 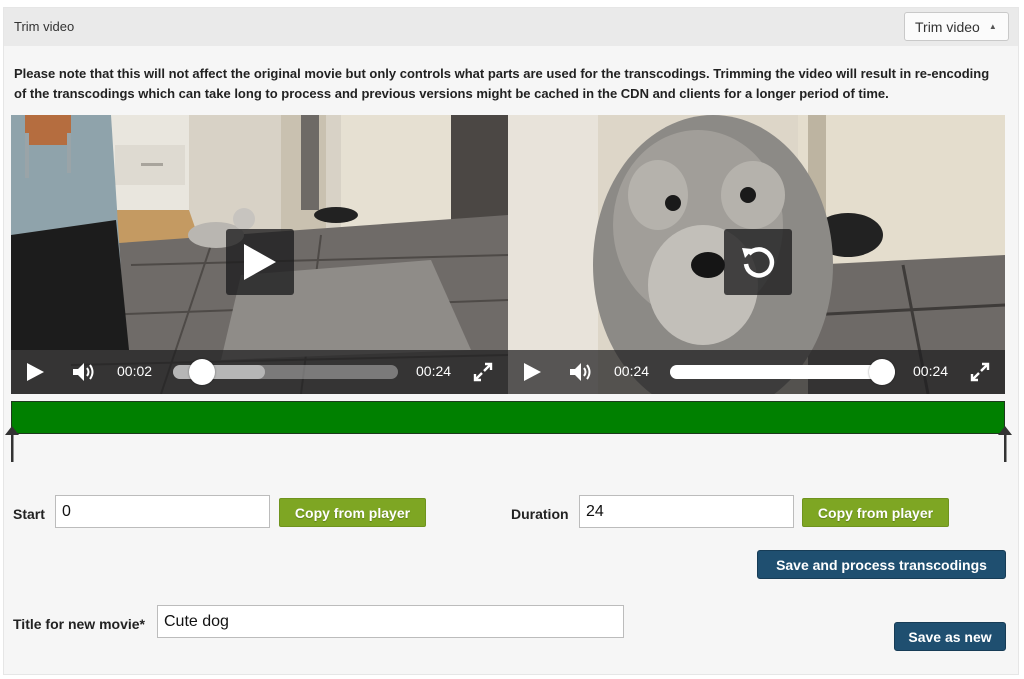 I want to click on big-play-button, so click(x=260, y=262).